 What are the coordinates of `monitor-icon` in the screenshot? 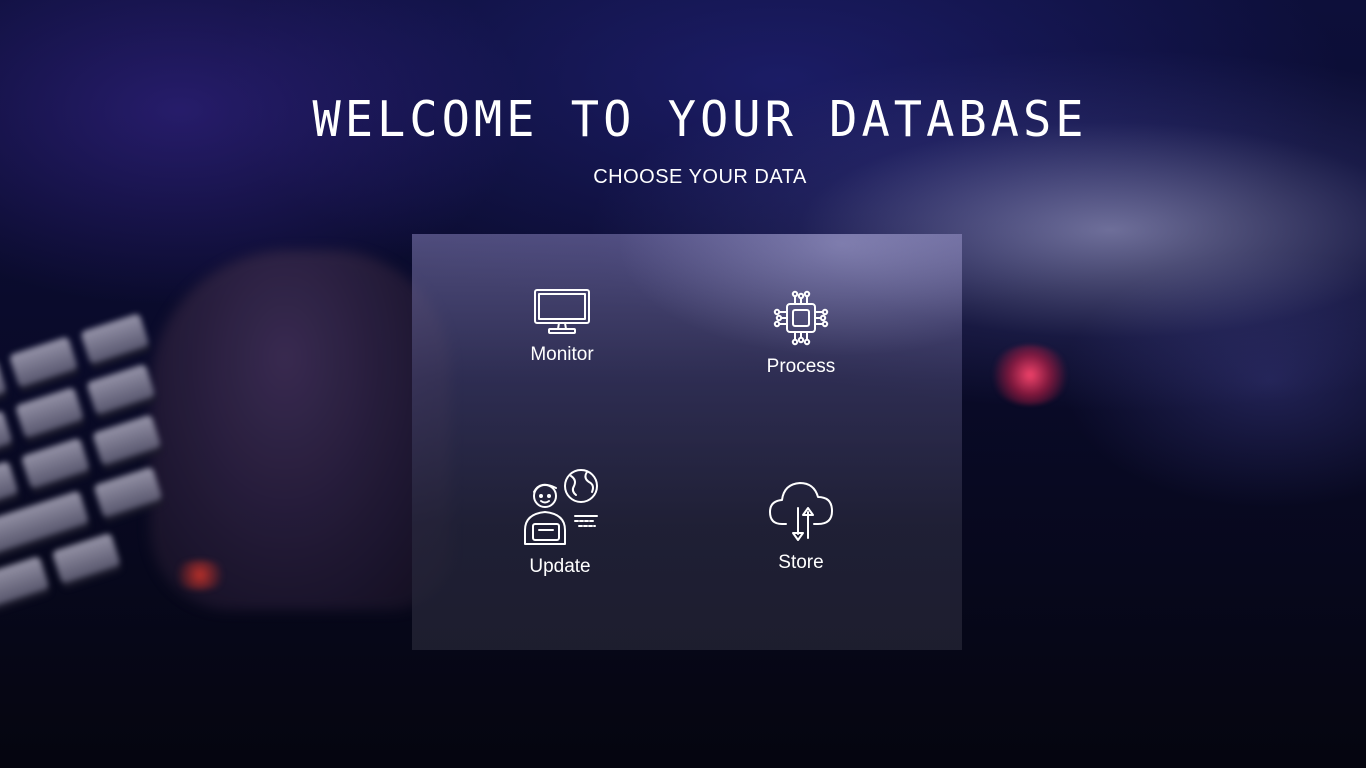 It's located at (562, 312).